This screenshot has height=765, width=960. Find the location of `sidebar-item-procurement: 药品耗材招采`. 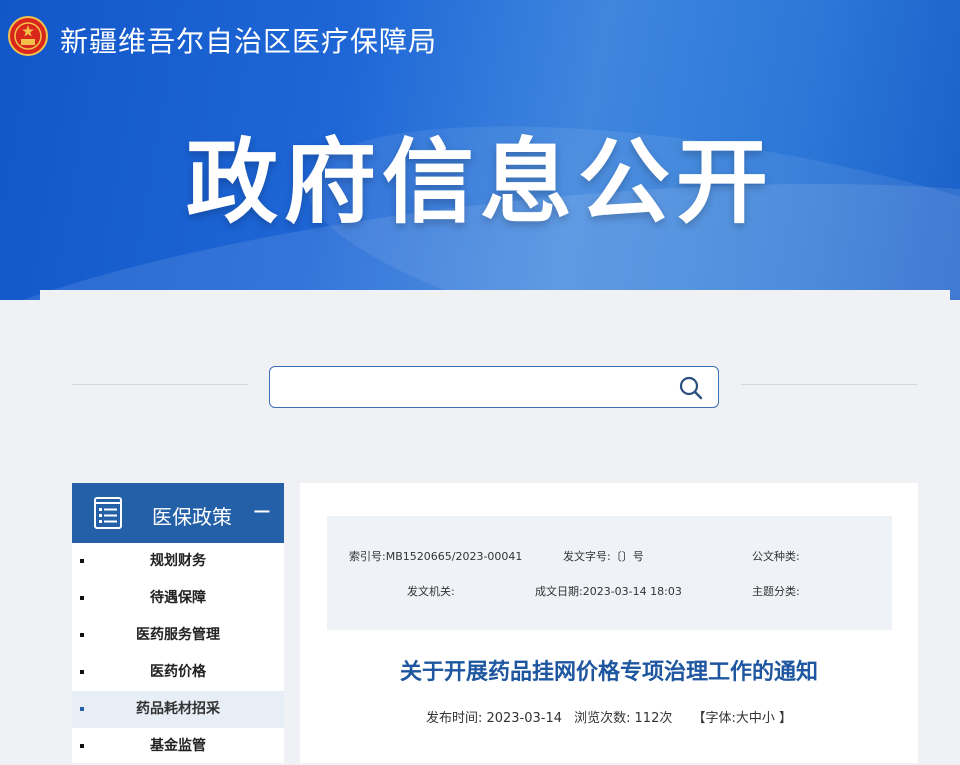

sidebar-item-procurement: 药品耗材招采 is located at coordinates (178, 709).